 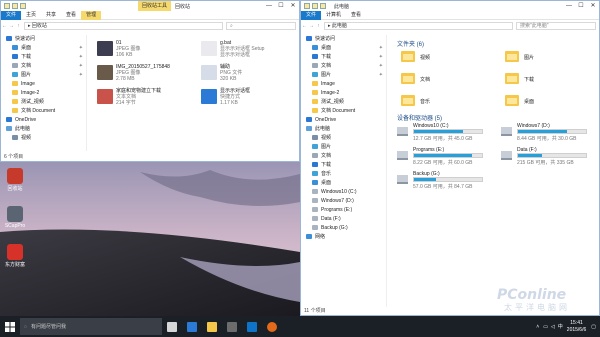 What do you see at coordinates (91, 326) in the screenshot?
I see `cortana-search-box: ◌ 有问题尽管问我` at bounding box center [91, 326].